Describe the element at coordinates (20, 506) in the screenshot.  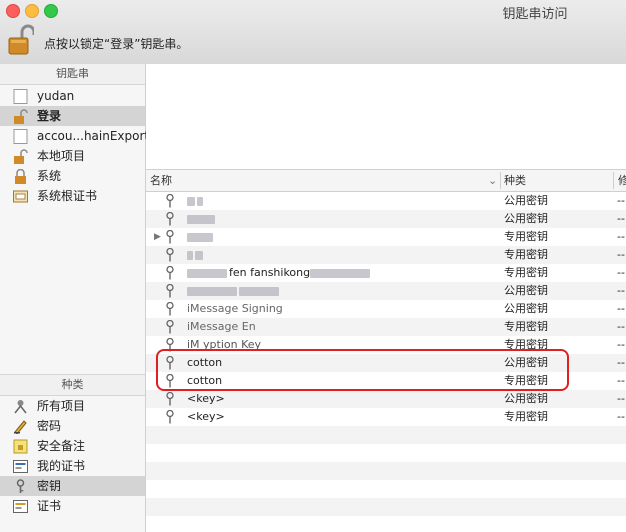
I see `certificate-icon` at that location.